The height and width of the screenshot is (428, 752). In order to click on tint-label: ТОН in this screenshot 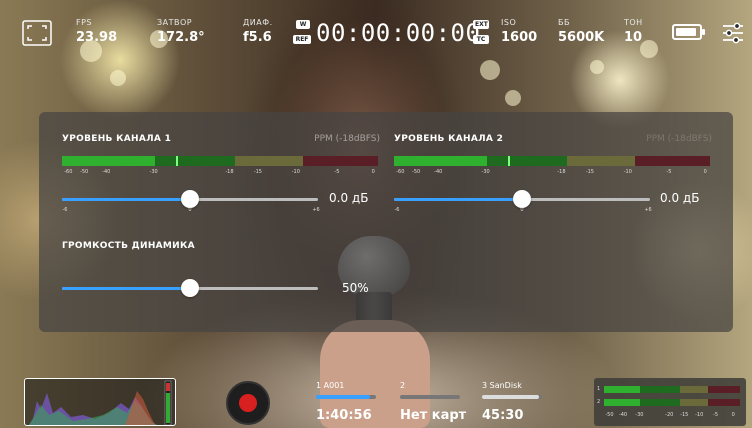, I will do `click(633, 22)`.